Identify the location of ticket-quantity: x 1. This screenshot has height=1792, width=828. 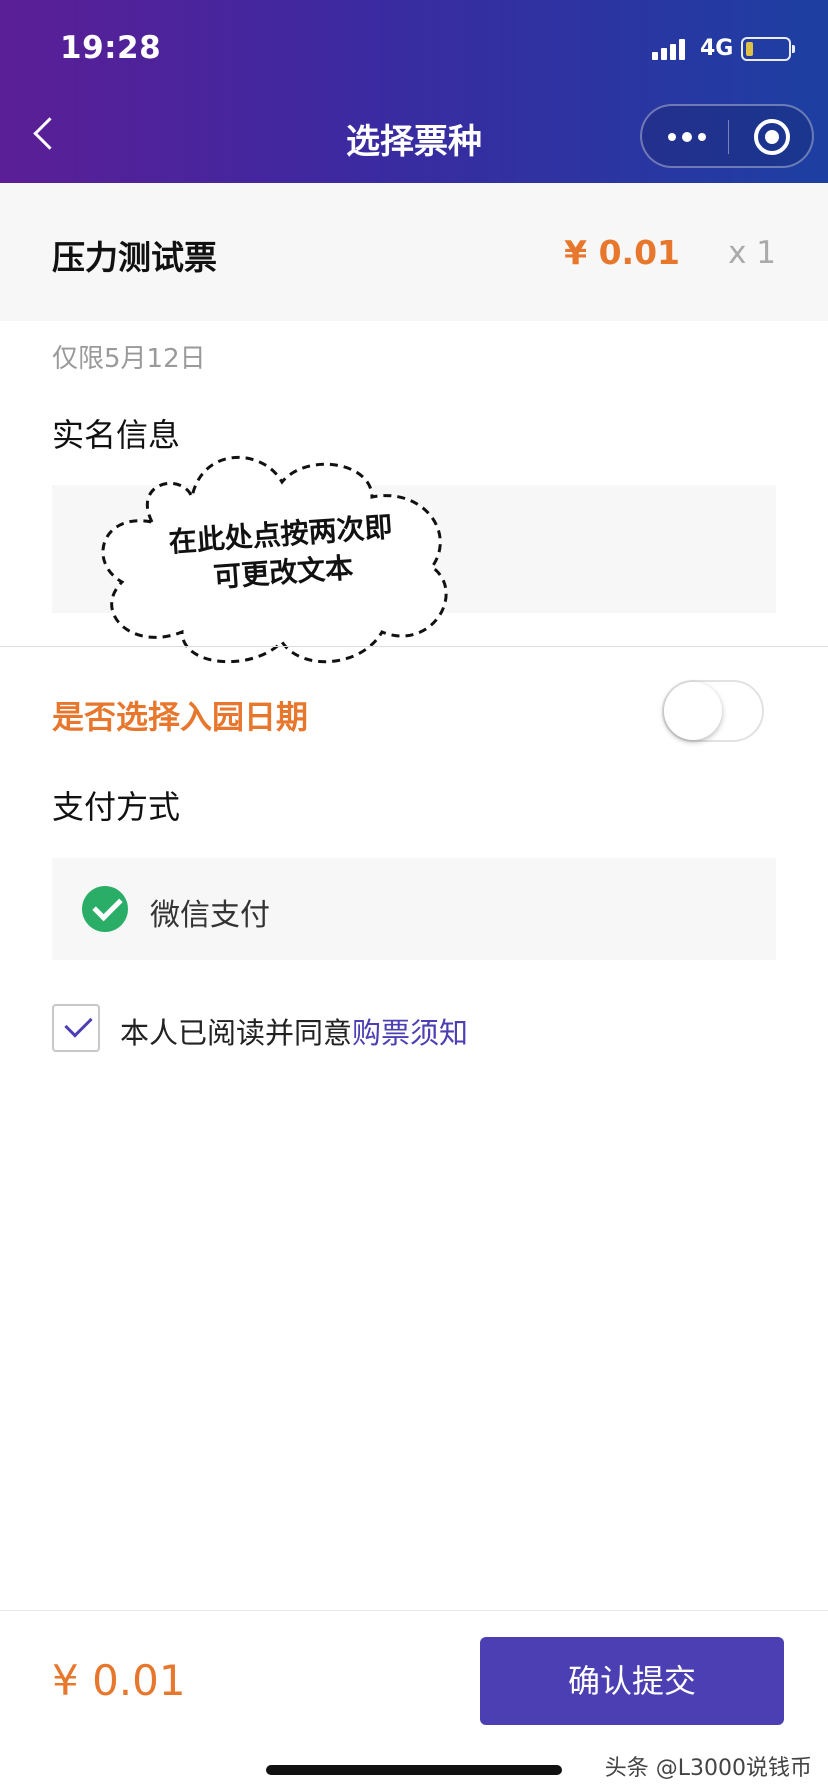
(752, 253).